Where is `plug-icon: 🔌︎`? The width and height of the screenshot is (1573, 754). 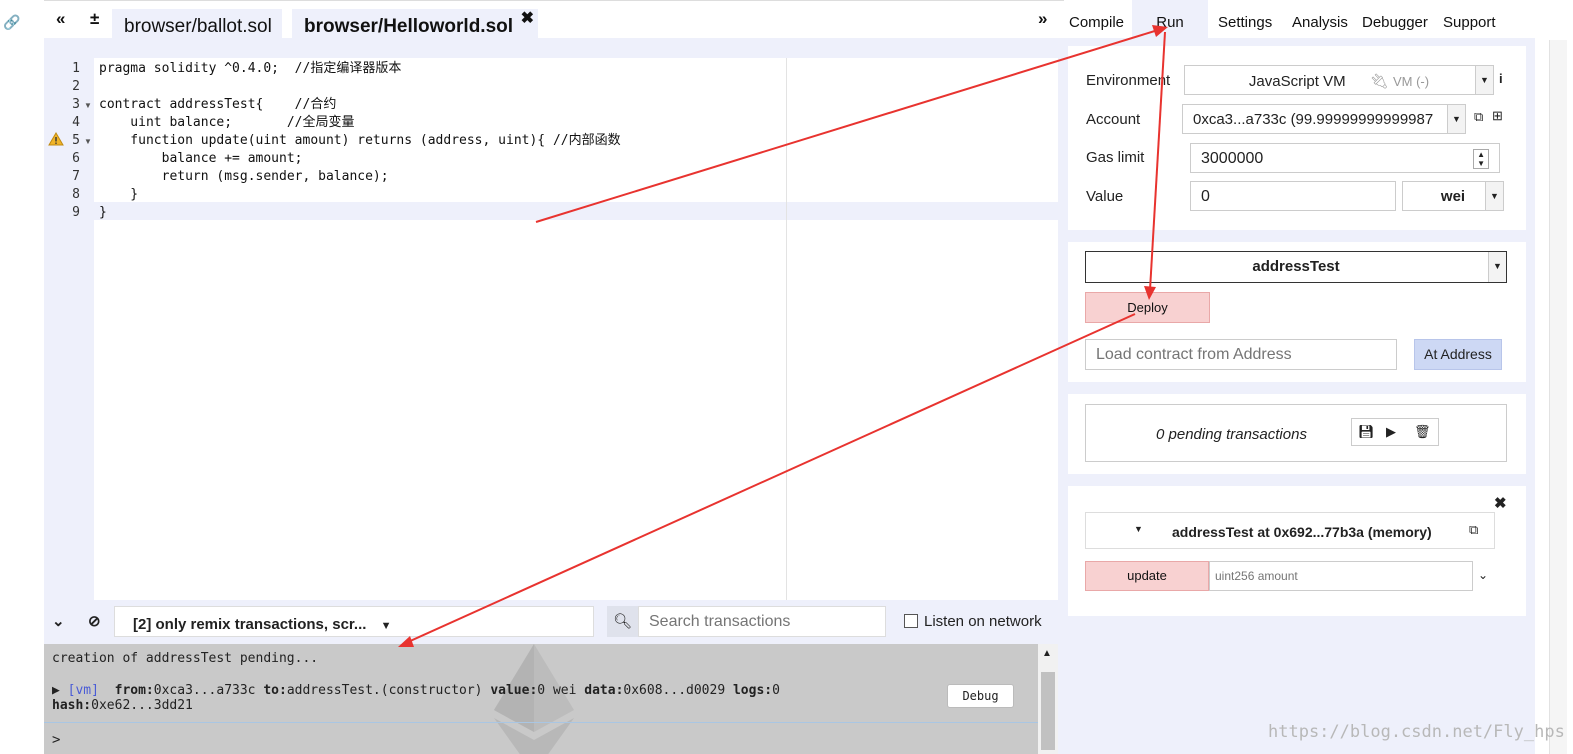 plug-icon: 🔌︎ is located at coordinates (1379, 81).